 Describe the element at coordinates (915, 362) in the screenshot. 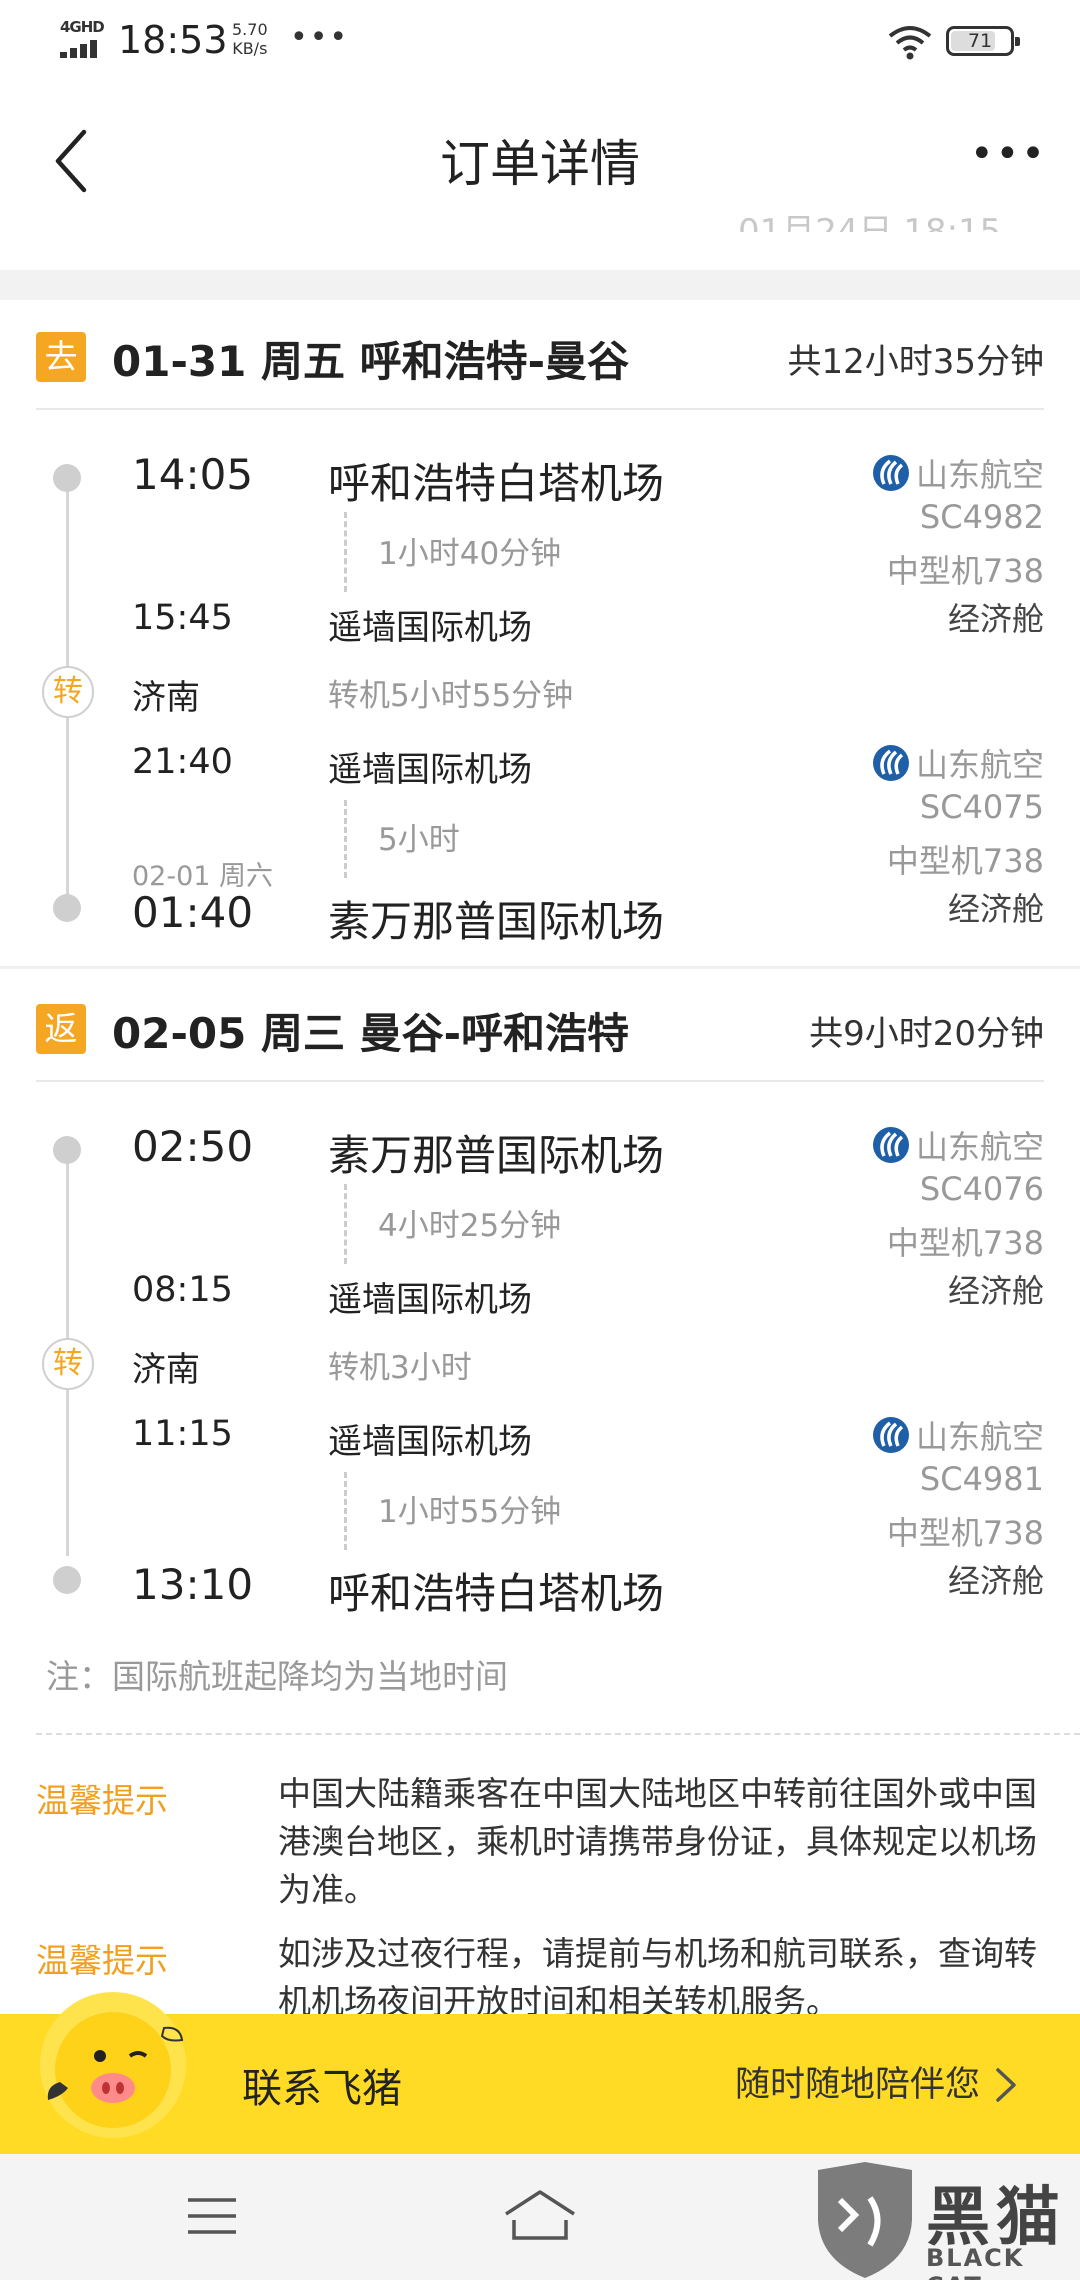

I see `outbound-total-duration: 共12小时35分钟` at that location.